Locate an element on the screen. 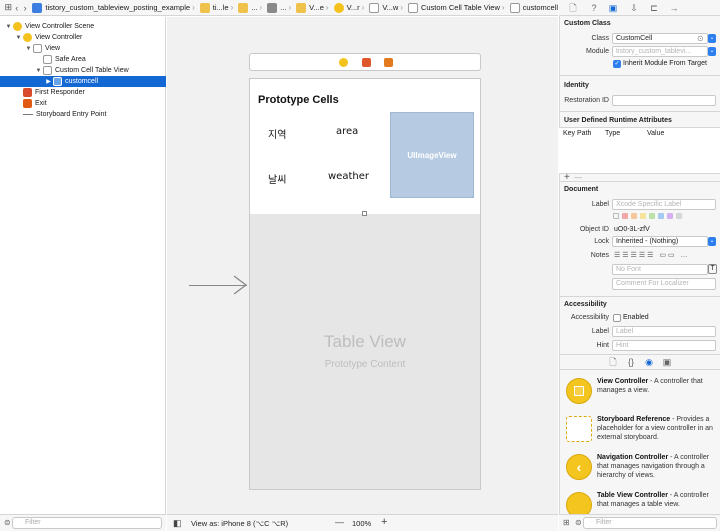 This screenshot has height=531, width=720. type-column-header: Type is located at coordinates (612, 133).